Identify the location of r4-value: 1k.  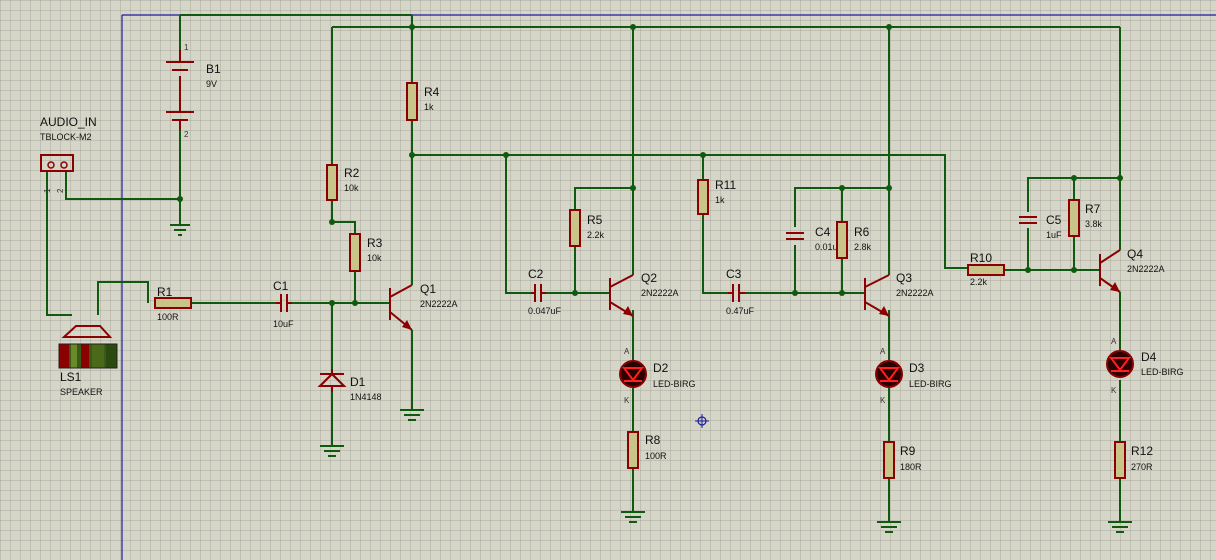
(429, 107).